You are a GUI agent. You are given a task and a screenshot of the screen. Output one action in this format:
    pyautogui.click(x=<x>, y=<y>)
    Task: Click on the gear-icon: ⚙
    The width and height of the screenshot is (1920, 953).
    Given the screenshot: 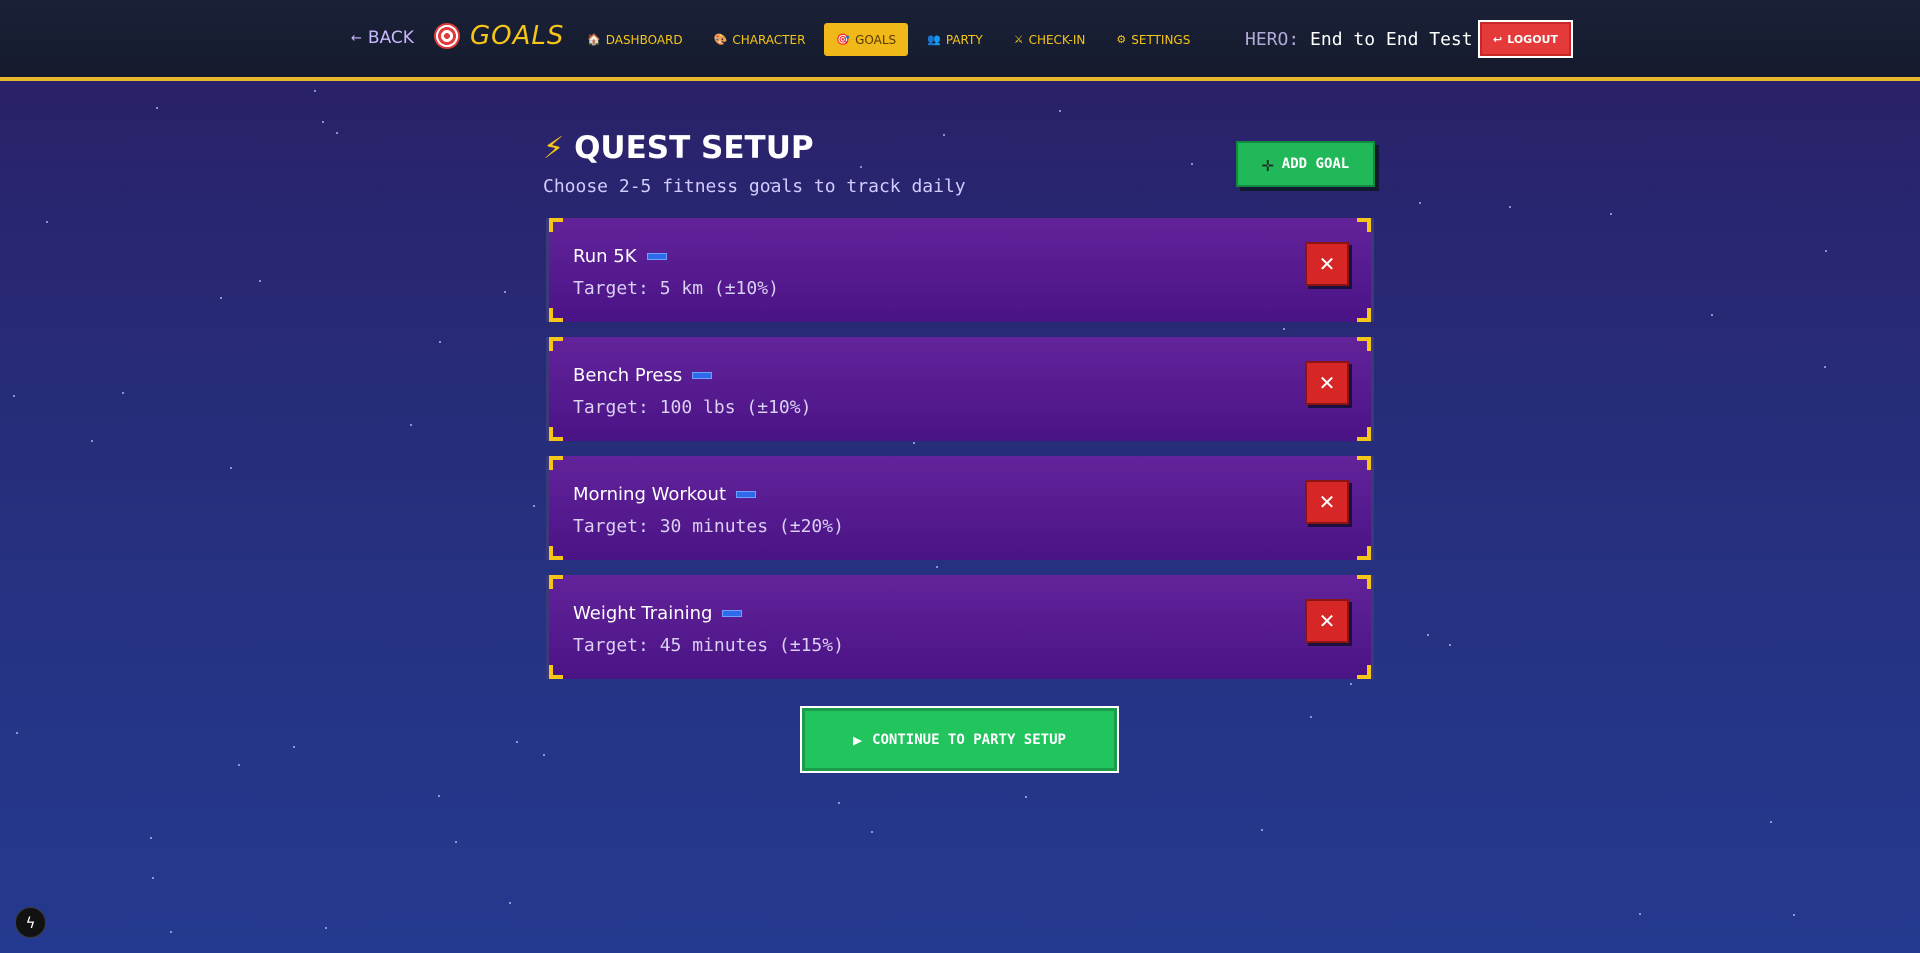 What is the action you would take?
    pyautogui.click(x=1121, y=39)
    